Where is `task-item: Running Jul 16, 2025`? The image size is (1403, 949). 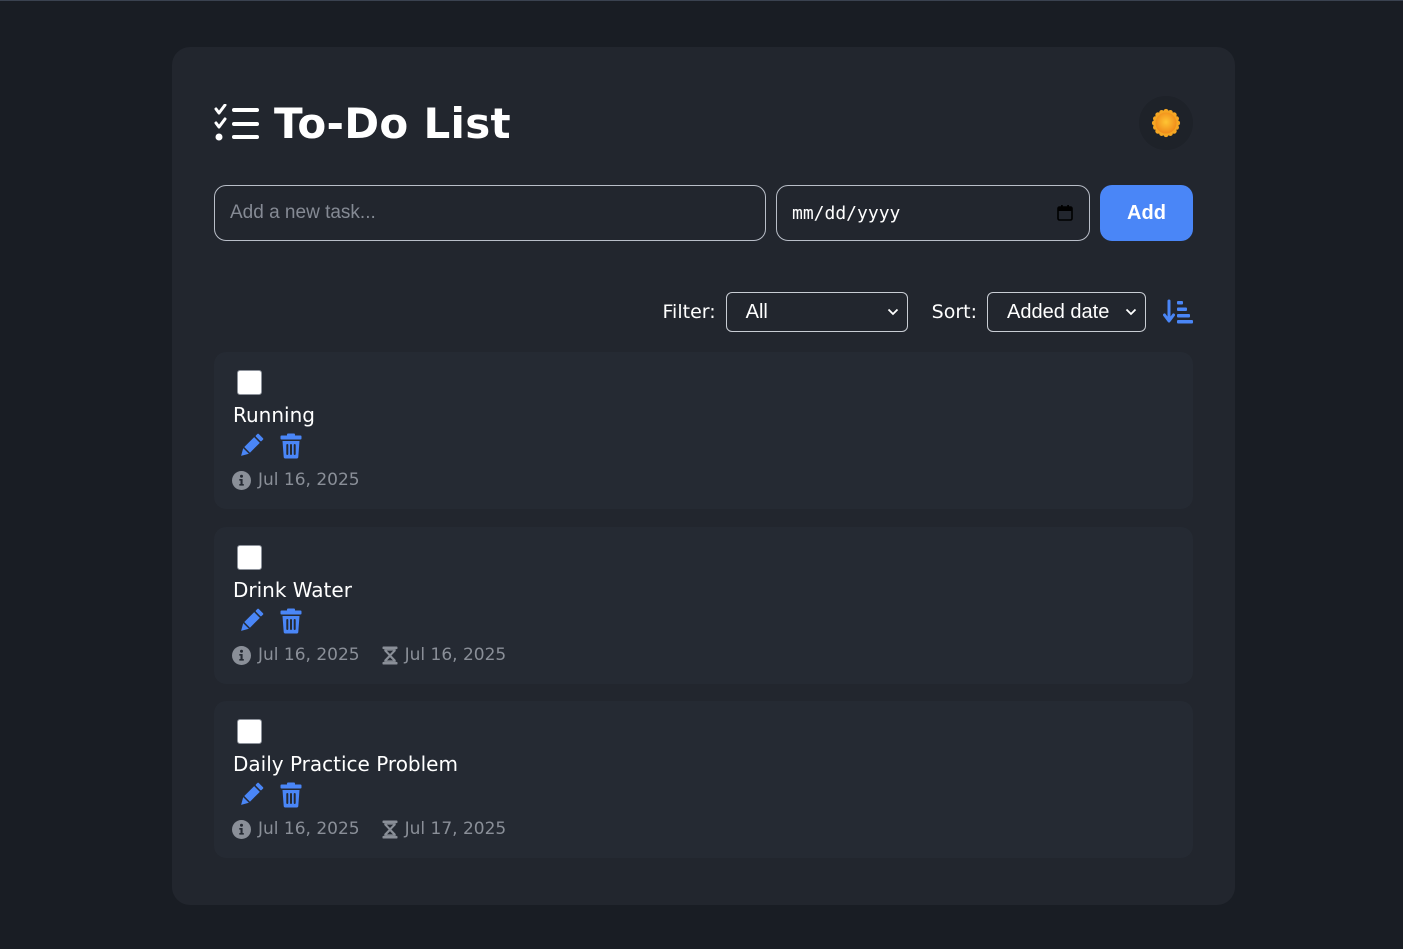 task-item: Running Jul 16, 2025 is located at coordinates (703, 430).